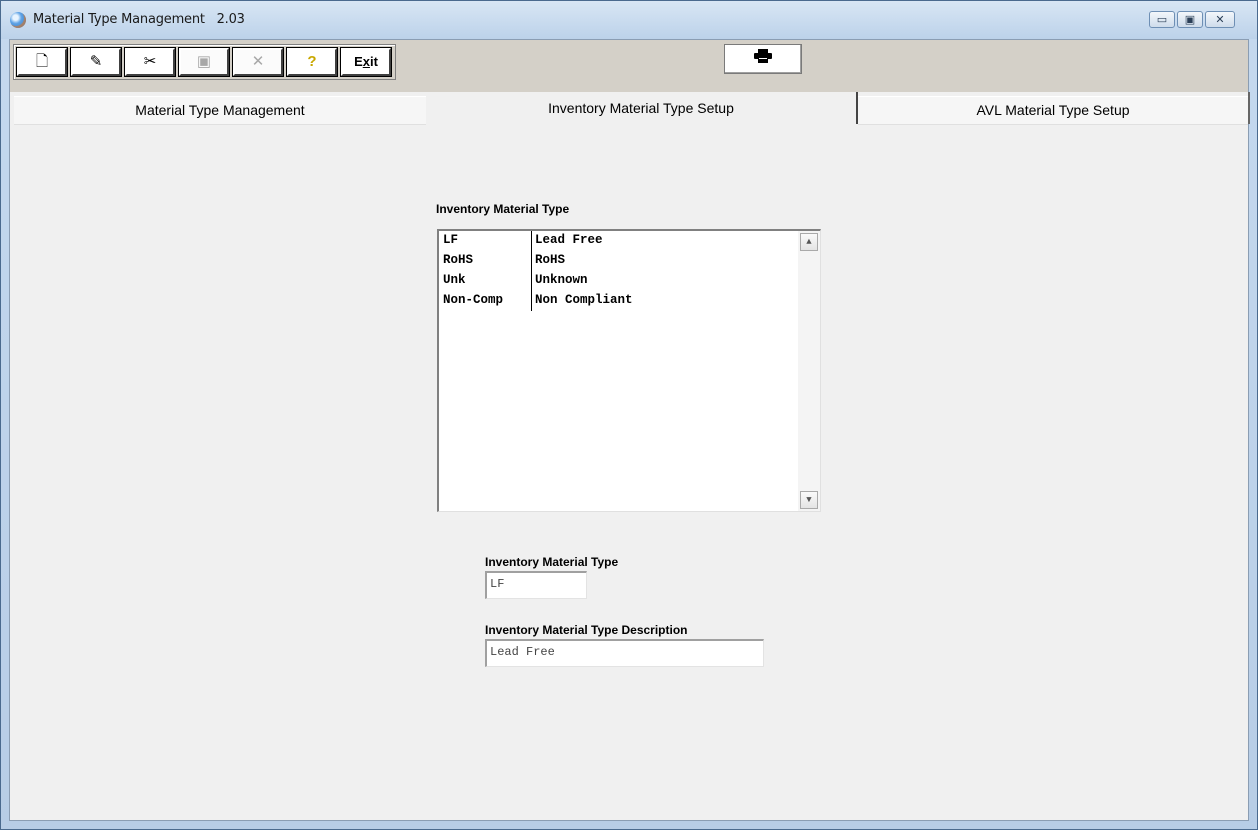  I want to click on material-type-field: LF, so click(536, 585).